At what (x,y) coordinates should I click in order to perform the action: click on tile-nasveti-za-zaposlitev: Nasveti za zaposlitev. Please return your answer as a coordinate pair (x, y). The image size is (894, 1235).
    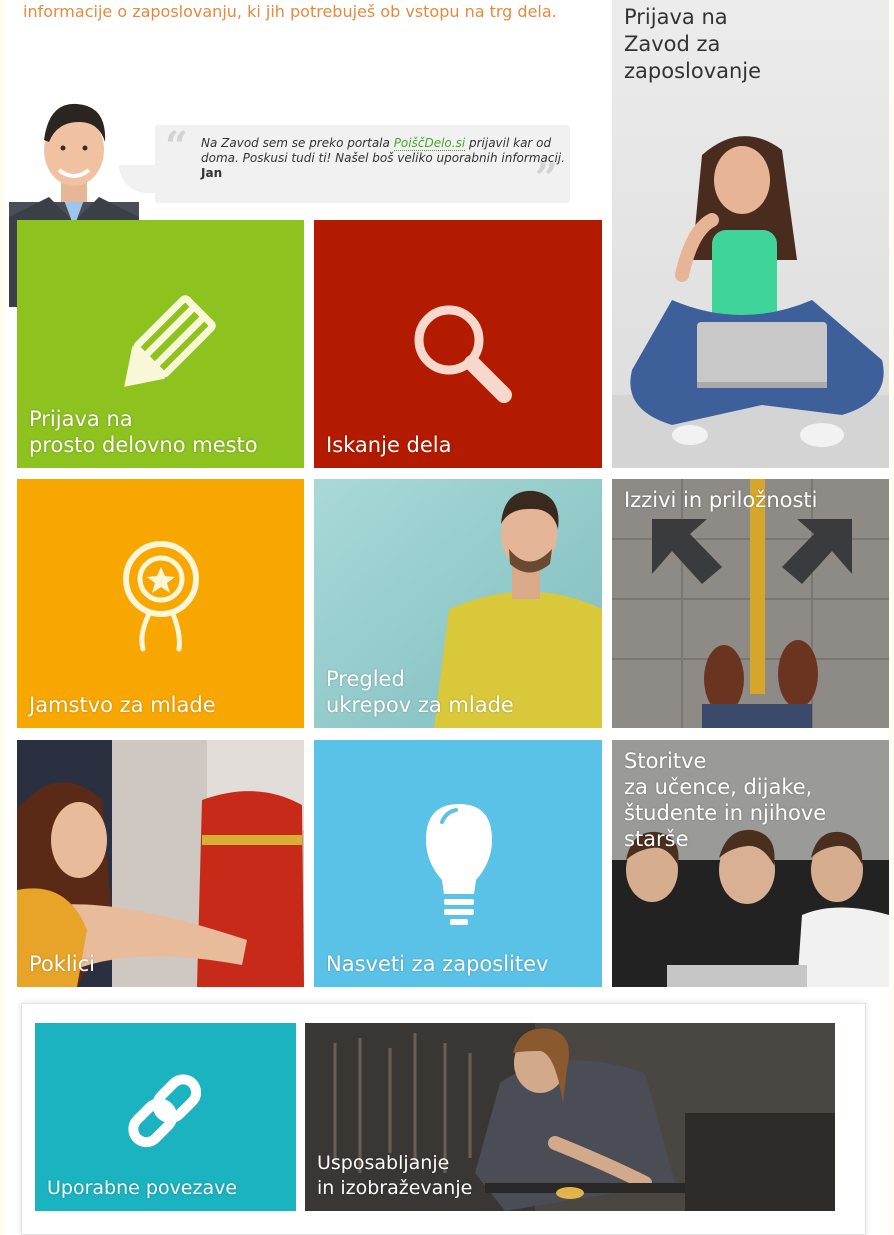
    Looking at the image, I should click on (458, 863).